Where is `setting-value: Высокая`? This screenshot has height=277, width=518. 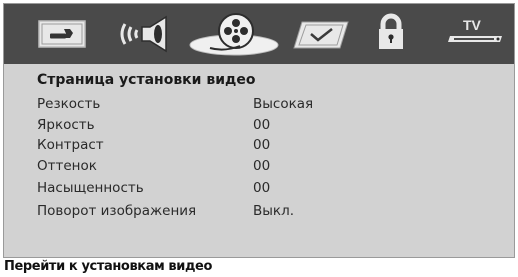
setting-value: Высокая is located at coordinates (283, 104).